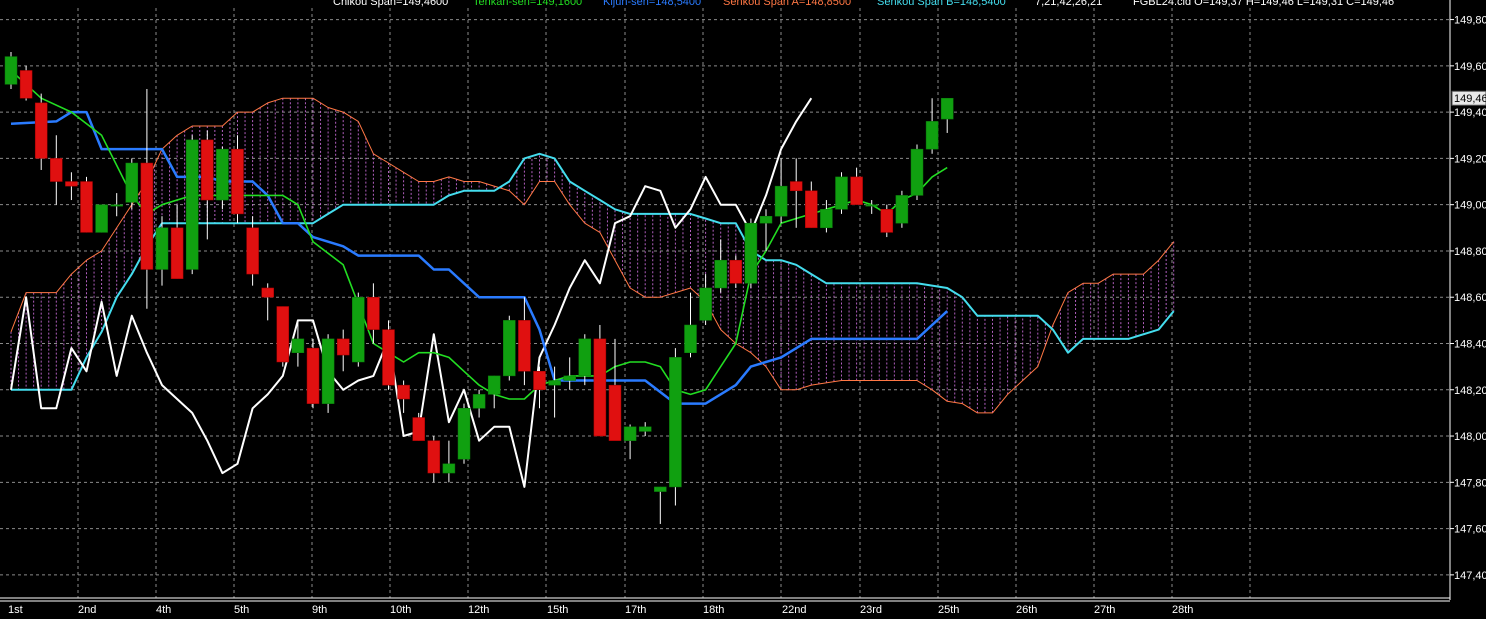 Image resolution: width=1486 pixels, height=619 pixels. I want to click on last-price-label: 149,46, so click(1470, 99).